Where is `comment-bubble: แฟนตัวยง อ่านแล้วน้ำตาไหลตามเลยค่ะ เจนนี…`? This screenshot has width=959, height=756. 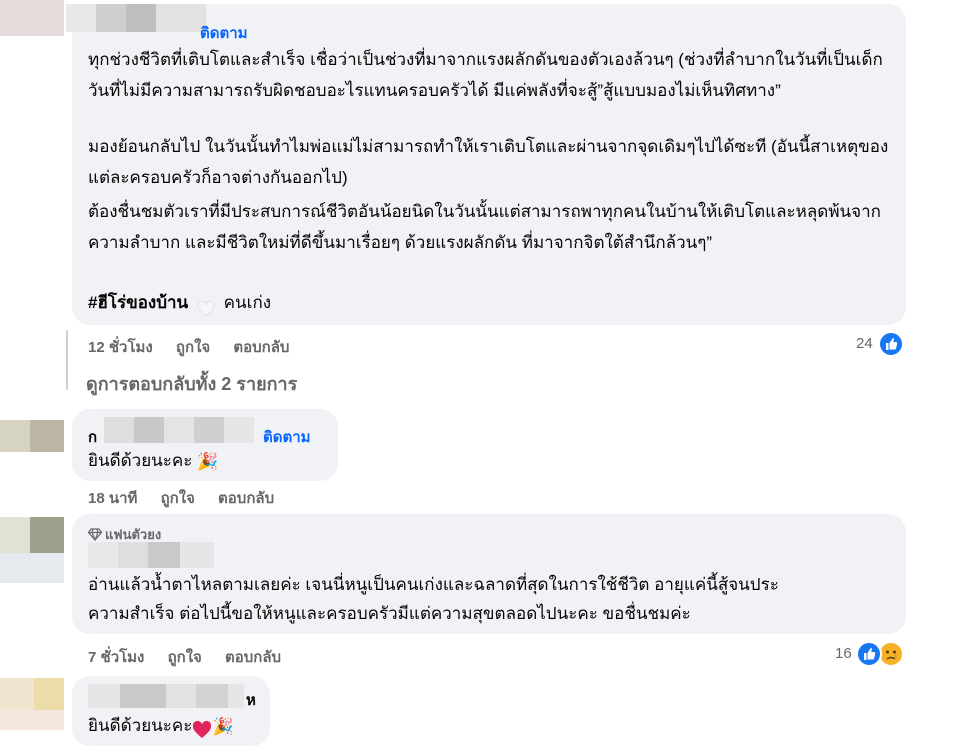 comment-bubble: แฟนตัวยง อ่านแล้วน้ำตาไหลตามเลยค่ะ เจนนี… is located at coordinates (489, 574).